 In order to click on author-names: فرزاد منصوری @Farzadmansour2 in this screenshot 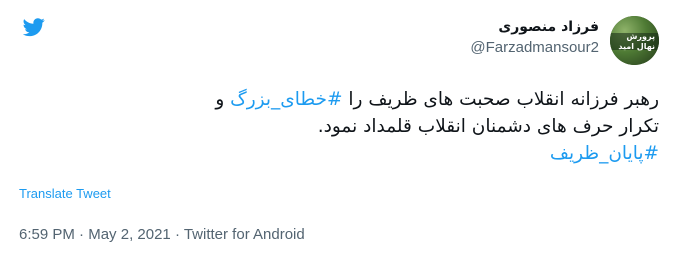, I will do `click(534, 38)`.